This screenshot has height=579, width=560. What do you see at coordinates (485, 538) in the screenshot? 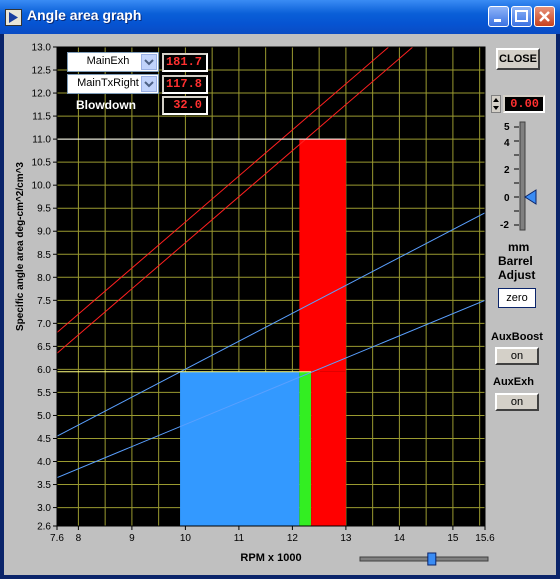
I see `x-tick-label: 15.6` at bounding box center [485, 538].